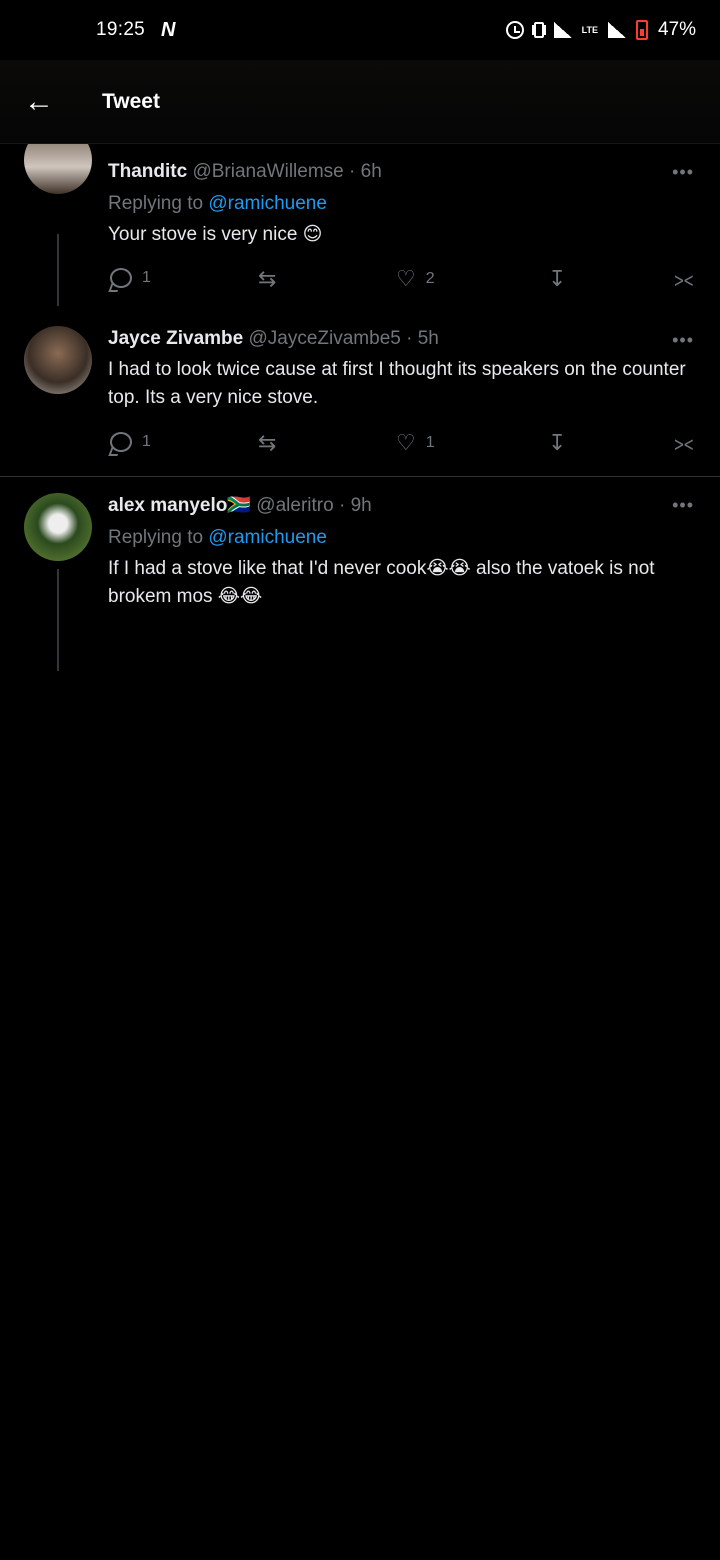 The image size is (720, 1560). What do you see at coordinates (175, 338) in the screenshot?
I see `author-name: Jayce Zivambe` at bounding box center [175, 338].